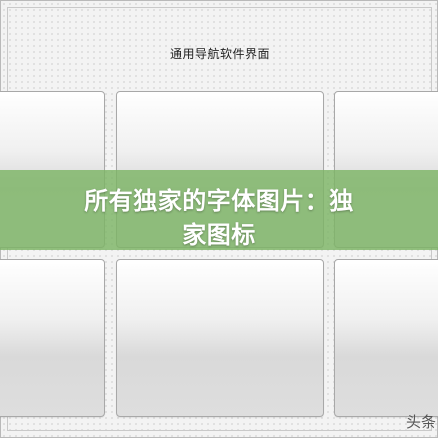 This screenshot has height=438, width=438. Describe the element at coordinates (219, 235) in the screenshot. I see `caption-line-2: 家图标` at that location.